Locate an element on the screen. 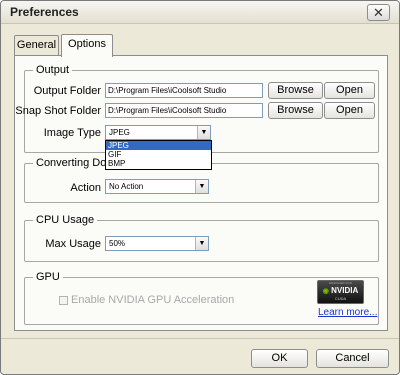 This screenshot has width=400, height=375. snapshot-folder-label: Snap Shot Folder is located at coordinates (58, 111).